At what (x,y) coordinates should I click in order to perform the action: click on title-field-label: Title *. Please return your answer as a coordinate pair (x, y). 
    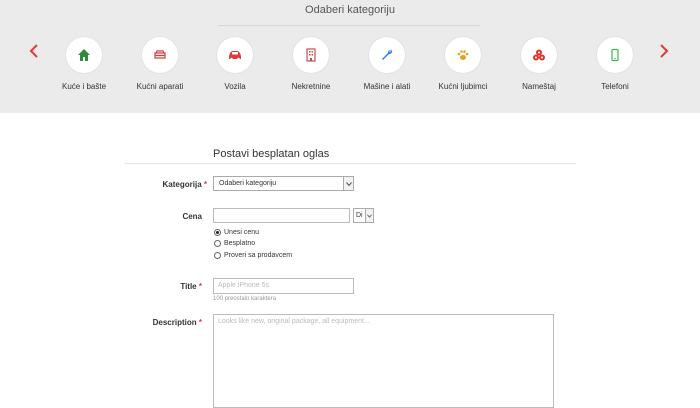
    Looking at the image, I should click on (162, 286).